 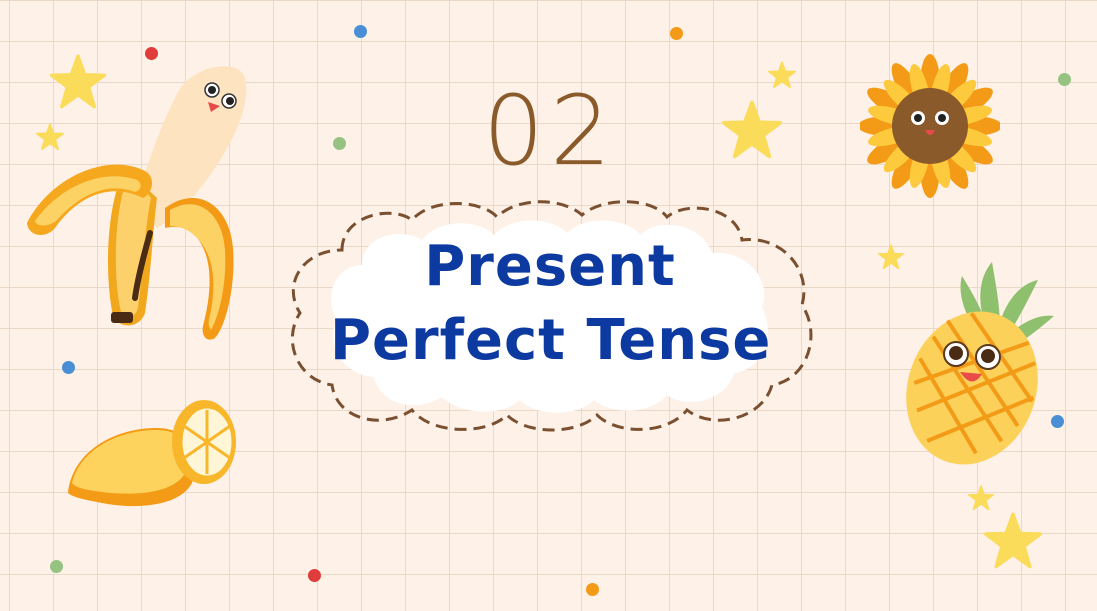 What do you see at coordinates (551, 340) in the screenshot?
I see `title-line-2: Perfect Tense` at bounding box center [551, 340].